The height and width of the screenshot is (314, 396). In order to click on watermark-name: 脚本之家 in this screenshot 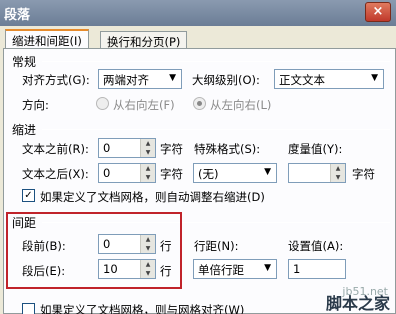, I will do `click(357, 303)`.